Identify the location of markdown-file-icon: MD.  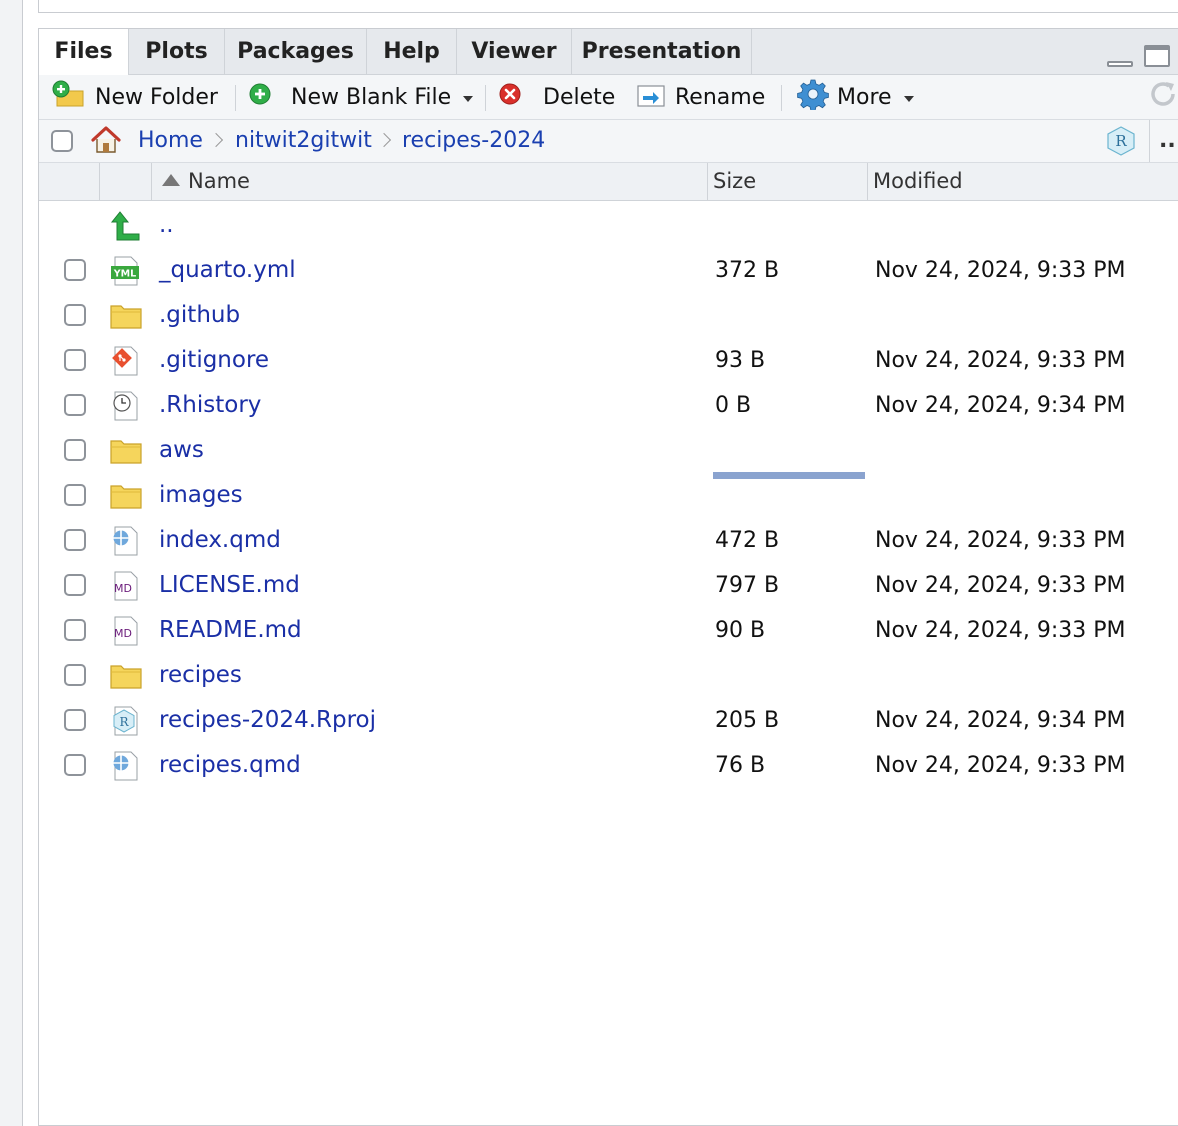
(126, 586).